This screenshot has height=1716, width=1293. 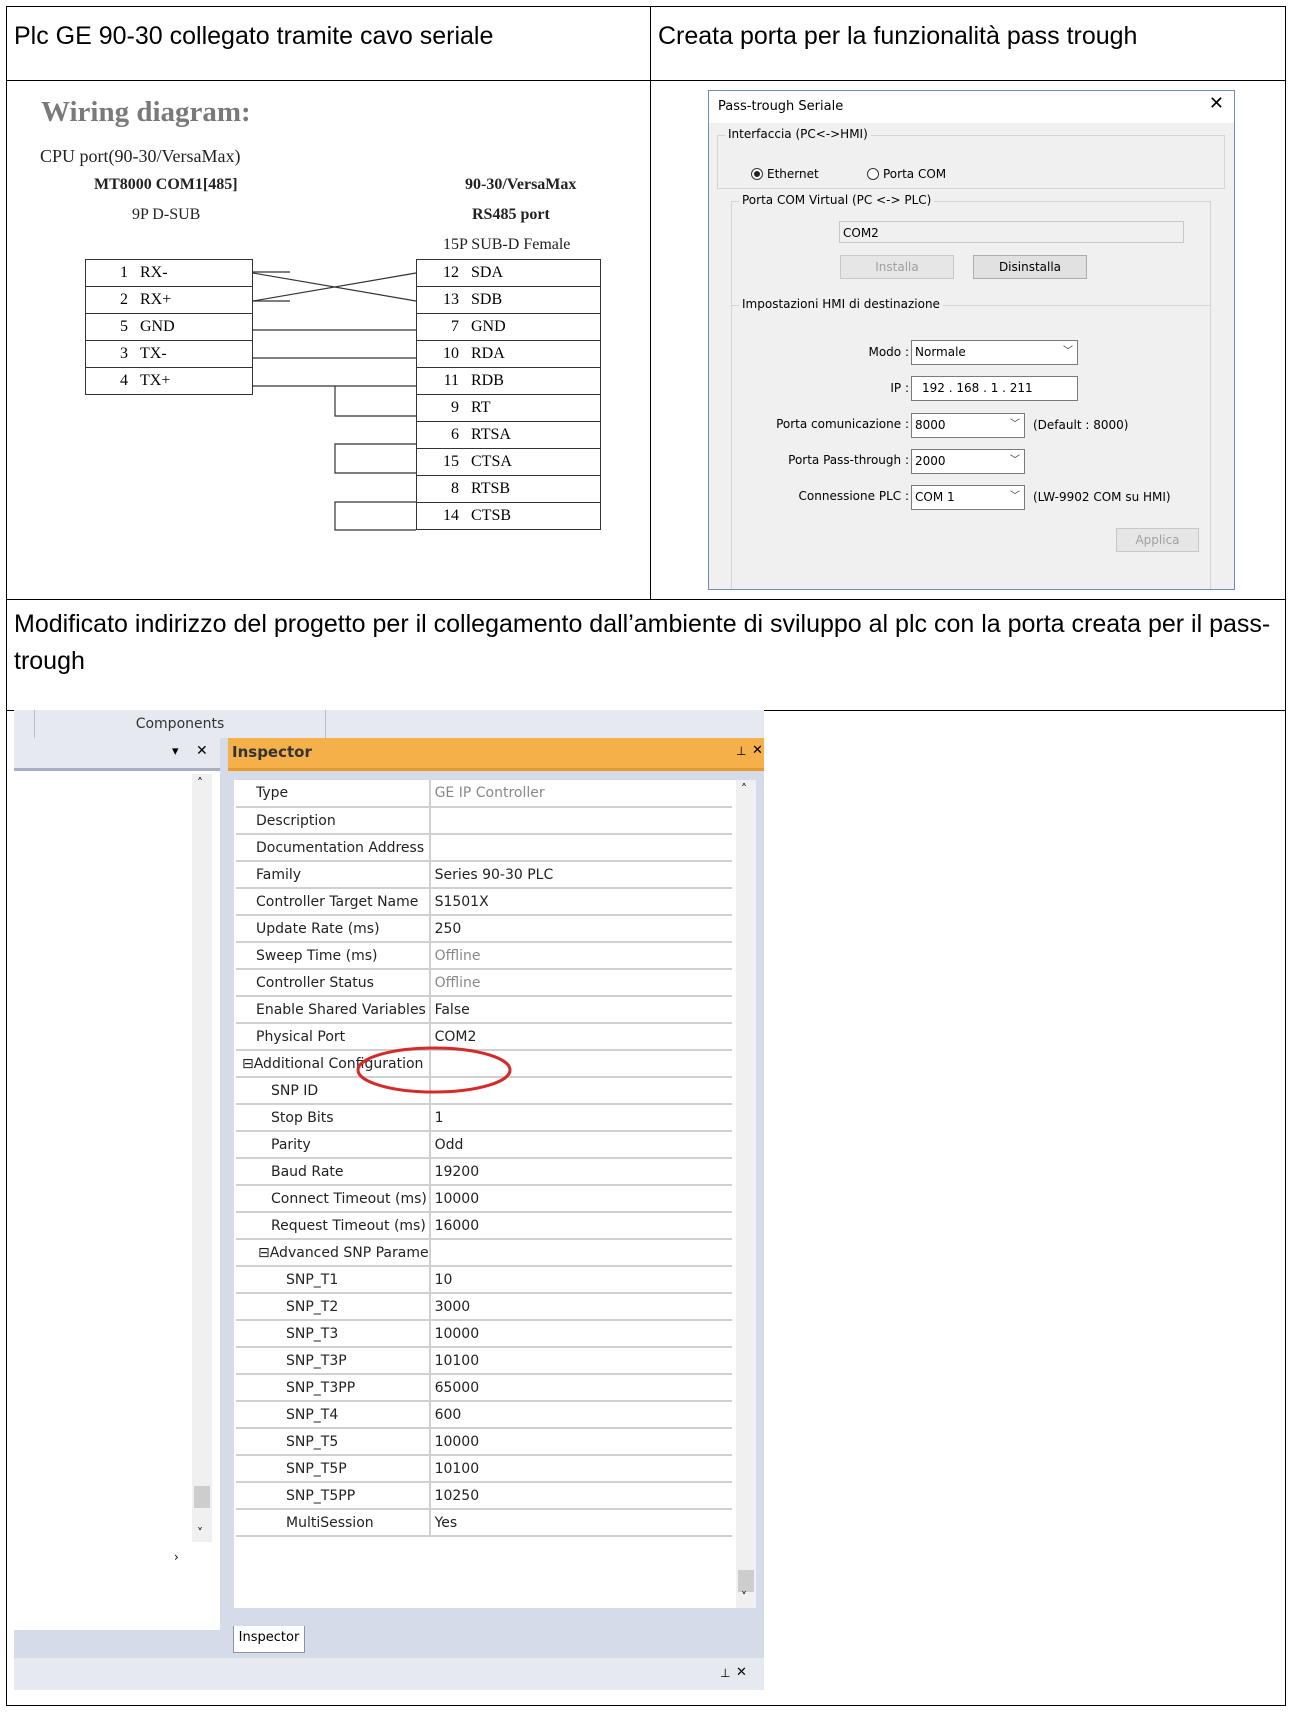 What do you see at coordinates (580, 875) in the screenshot?
I see `property-value: Series 90-30 PLC` at bounding box center [580, 875].